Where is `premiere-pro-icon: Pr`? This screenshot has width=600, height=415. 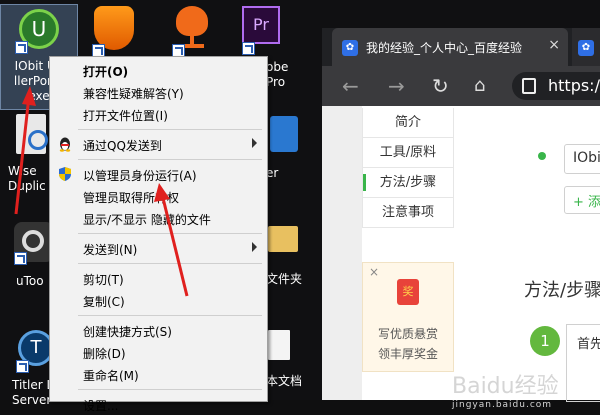
premiere-pro-icon: Pr is located at coordinates (261, 25).